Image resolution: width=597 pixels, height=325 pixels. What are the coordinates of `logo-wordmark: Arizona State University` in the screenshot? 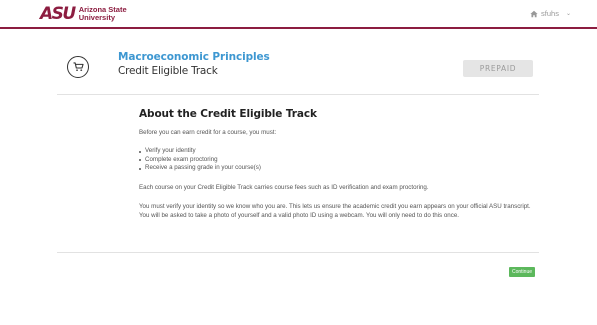 It's located at (102, 13).